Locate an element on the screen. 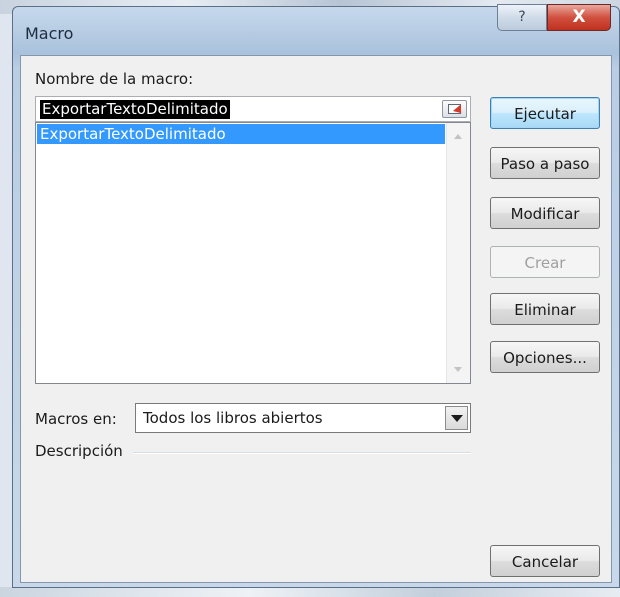 The height and width of the screenshot is (597, 620). macro-name-label: Nombre de la macro: is located at coordinates (114, 79).